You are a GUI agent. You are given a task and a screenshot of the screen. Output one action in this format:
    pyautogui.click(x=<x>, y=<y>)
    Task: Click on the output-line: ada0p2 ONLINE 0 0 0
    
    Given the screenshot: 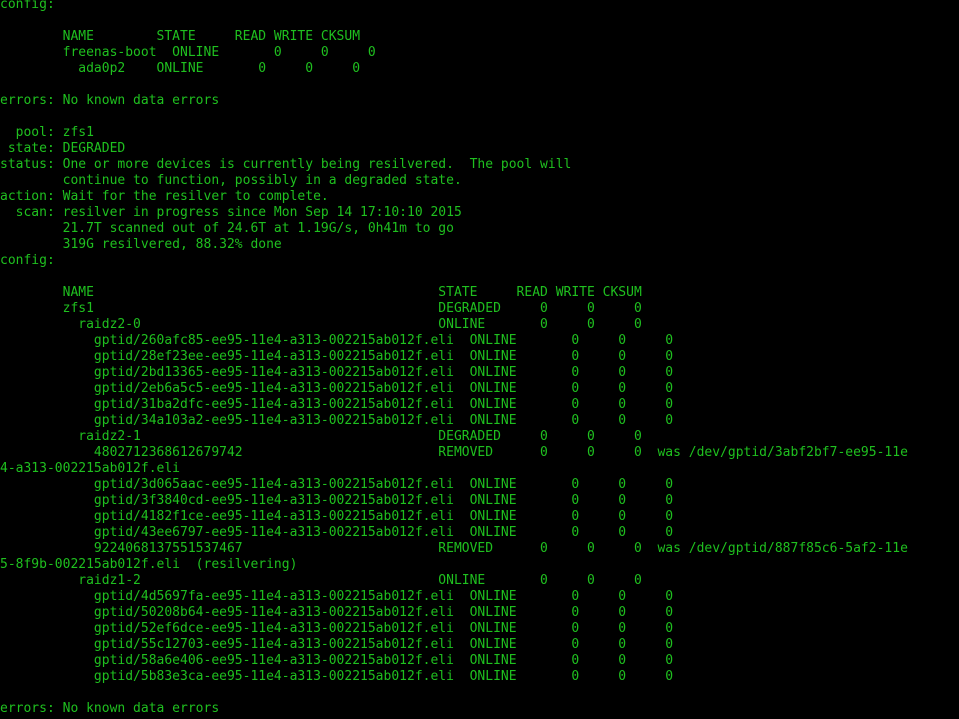 What is the action you would take?
    pyautogui.click(x=180, y=68)
    